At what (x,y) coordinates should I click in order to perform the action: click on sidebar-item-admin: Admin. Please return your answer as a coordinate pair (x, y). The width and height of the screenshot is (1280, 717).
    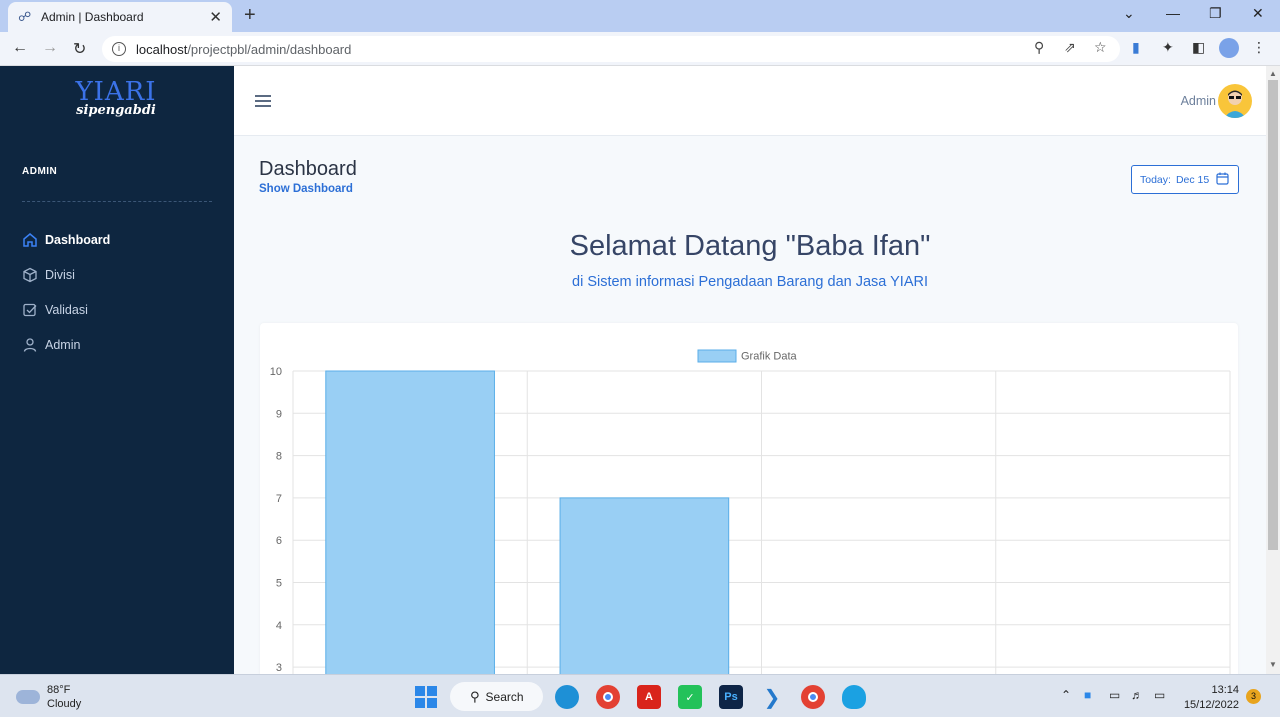
    Looking at the image, I should click on (122, 344).